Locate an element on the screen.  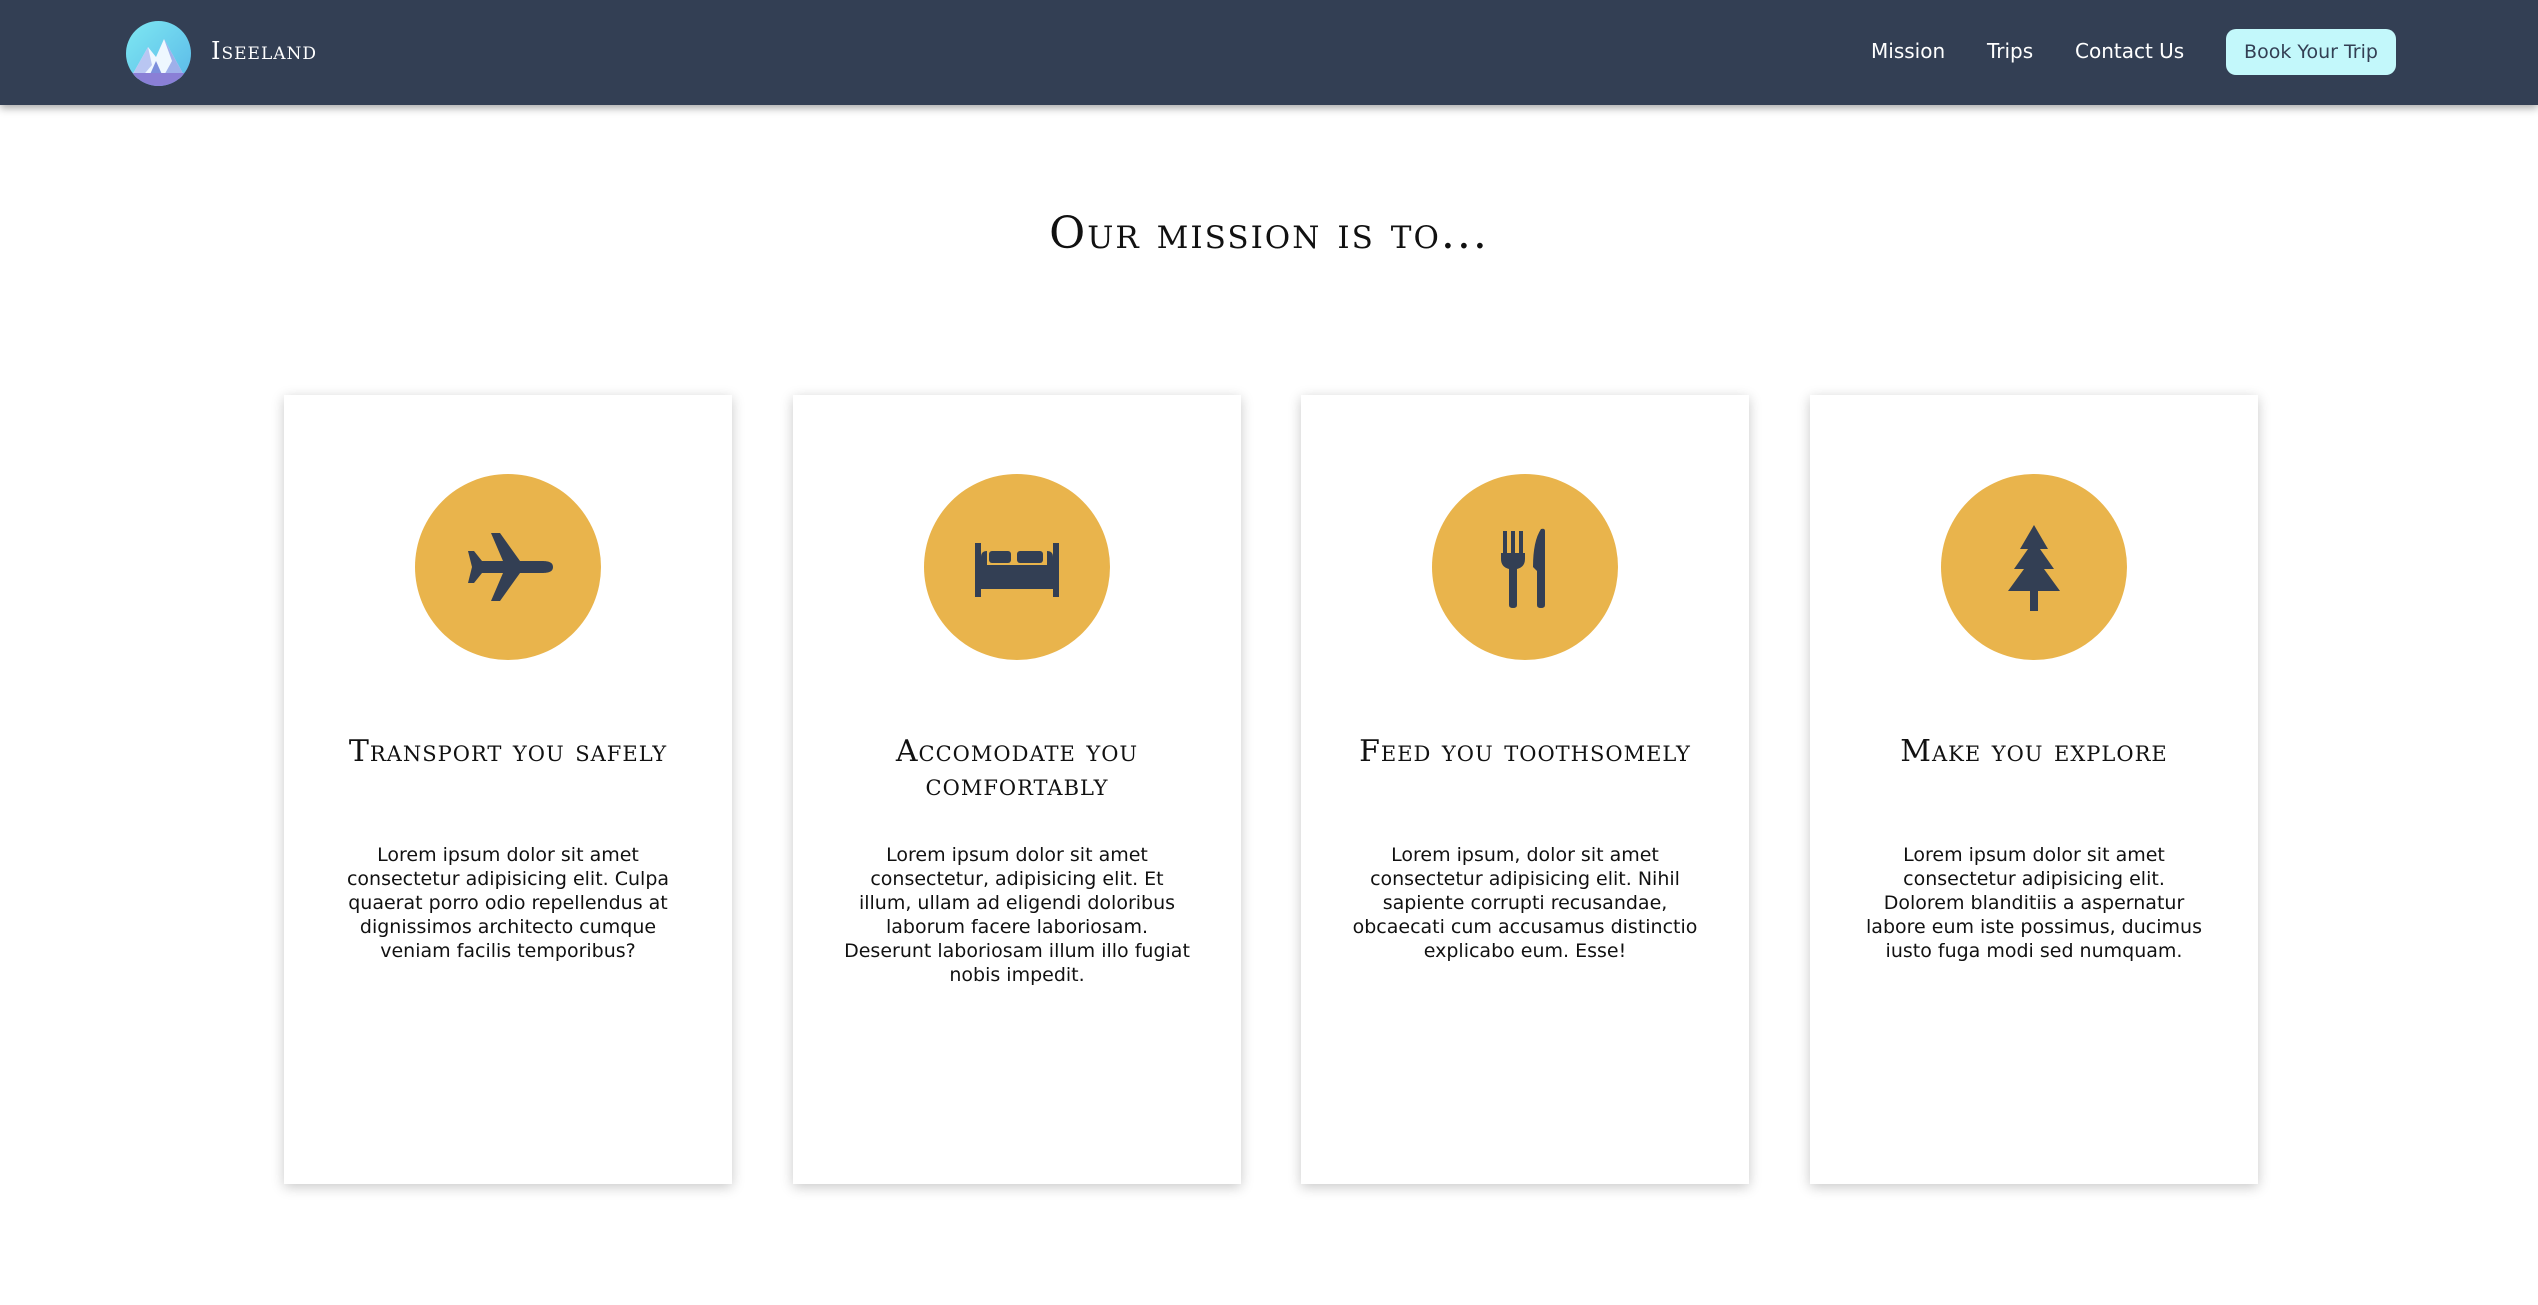
card-title: Make you explore is located at coordinates (2034, 751).